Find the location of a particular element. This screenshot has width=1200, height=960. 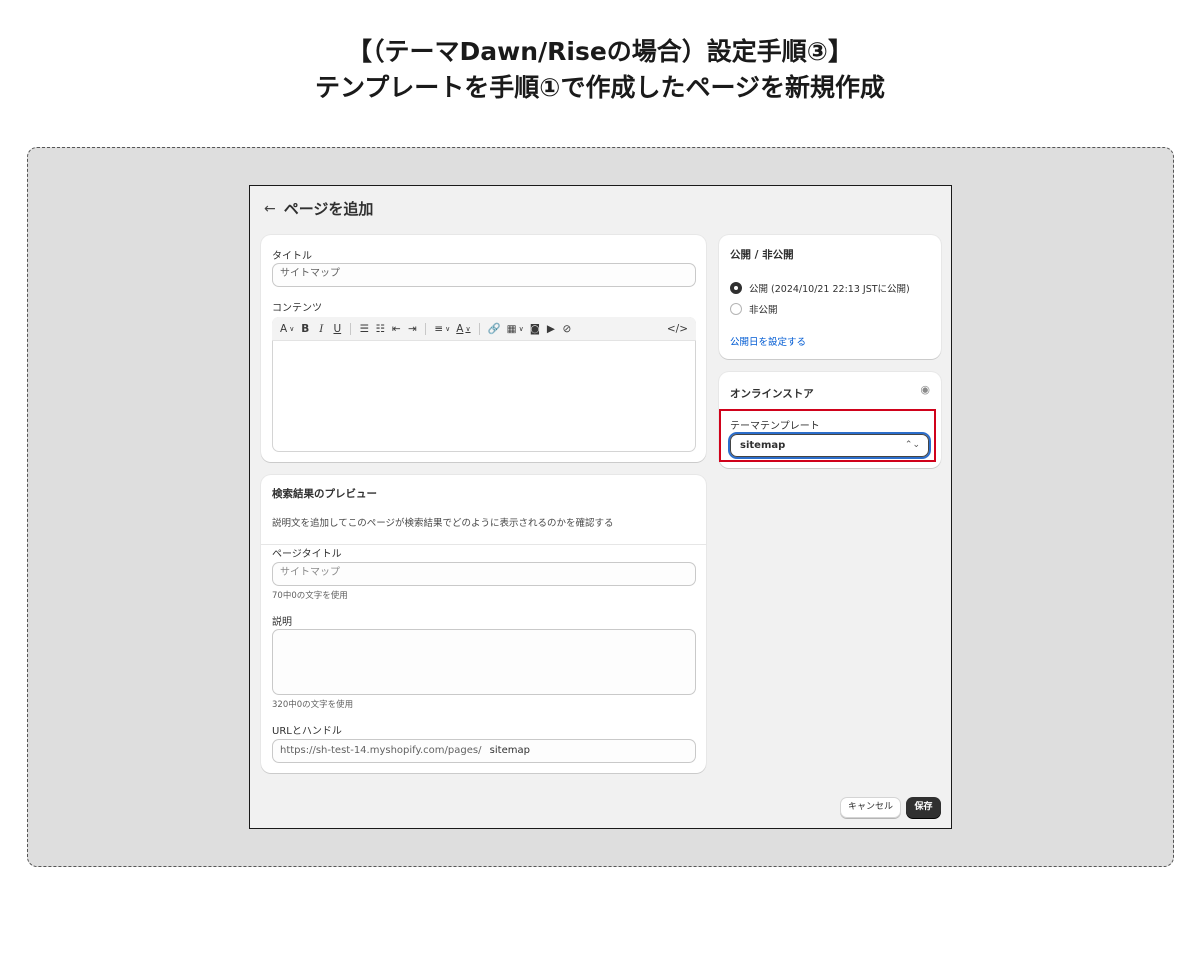

visible-option-label: 公開 (2024/10/21 22:13 JSTに公開) is located at coordinates (829, 289).